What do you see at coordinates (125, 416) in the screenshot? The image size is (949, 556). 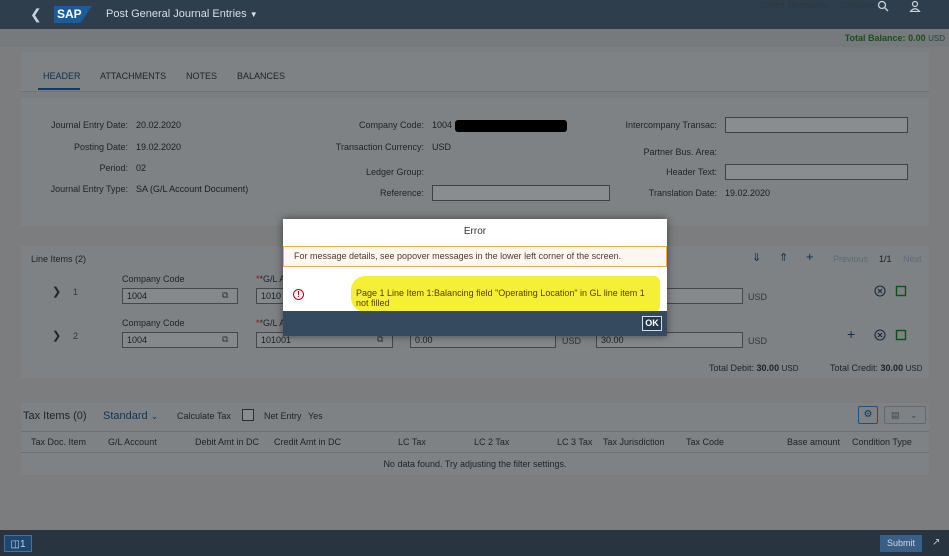 I see `variant-label: Standard` at bounding box center [125, 416].